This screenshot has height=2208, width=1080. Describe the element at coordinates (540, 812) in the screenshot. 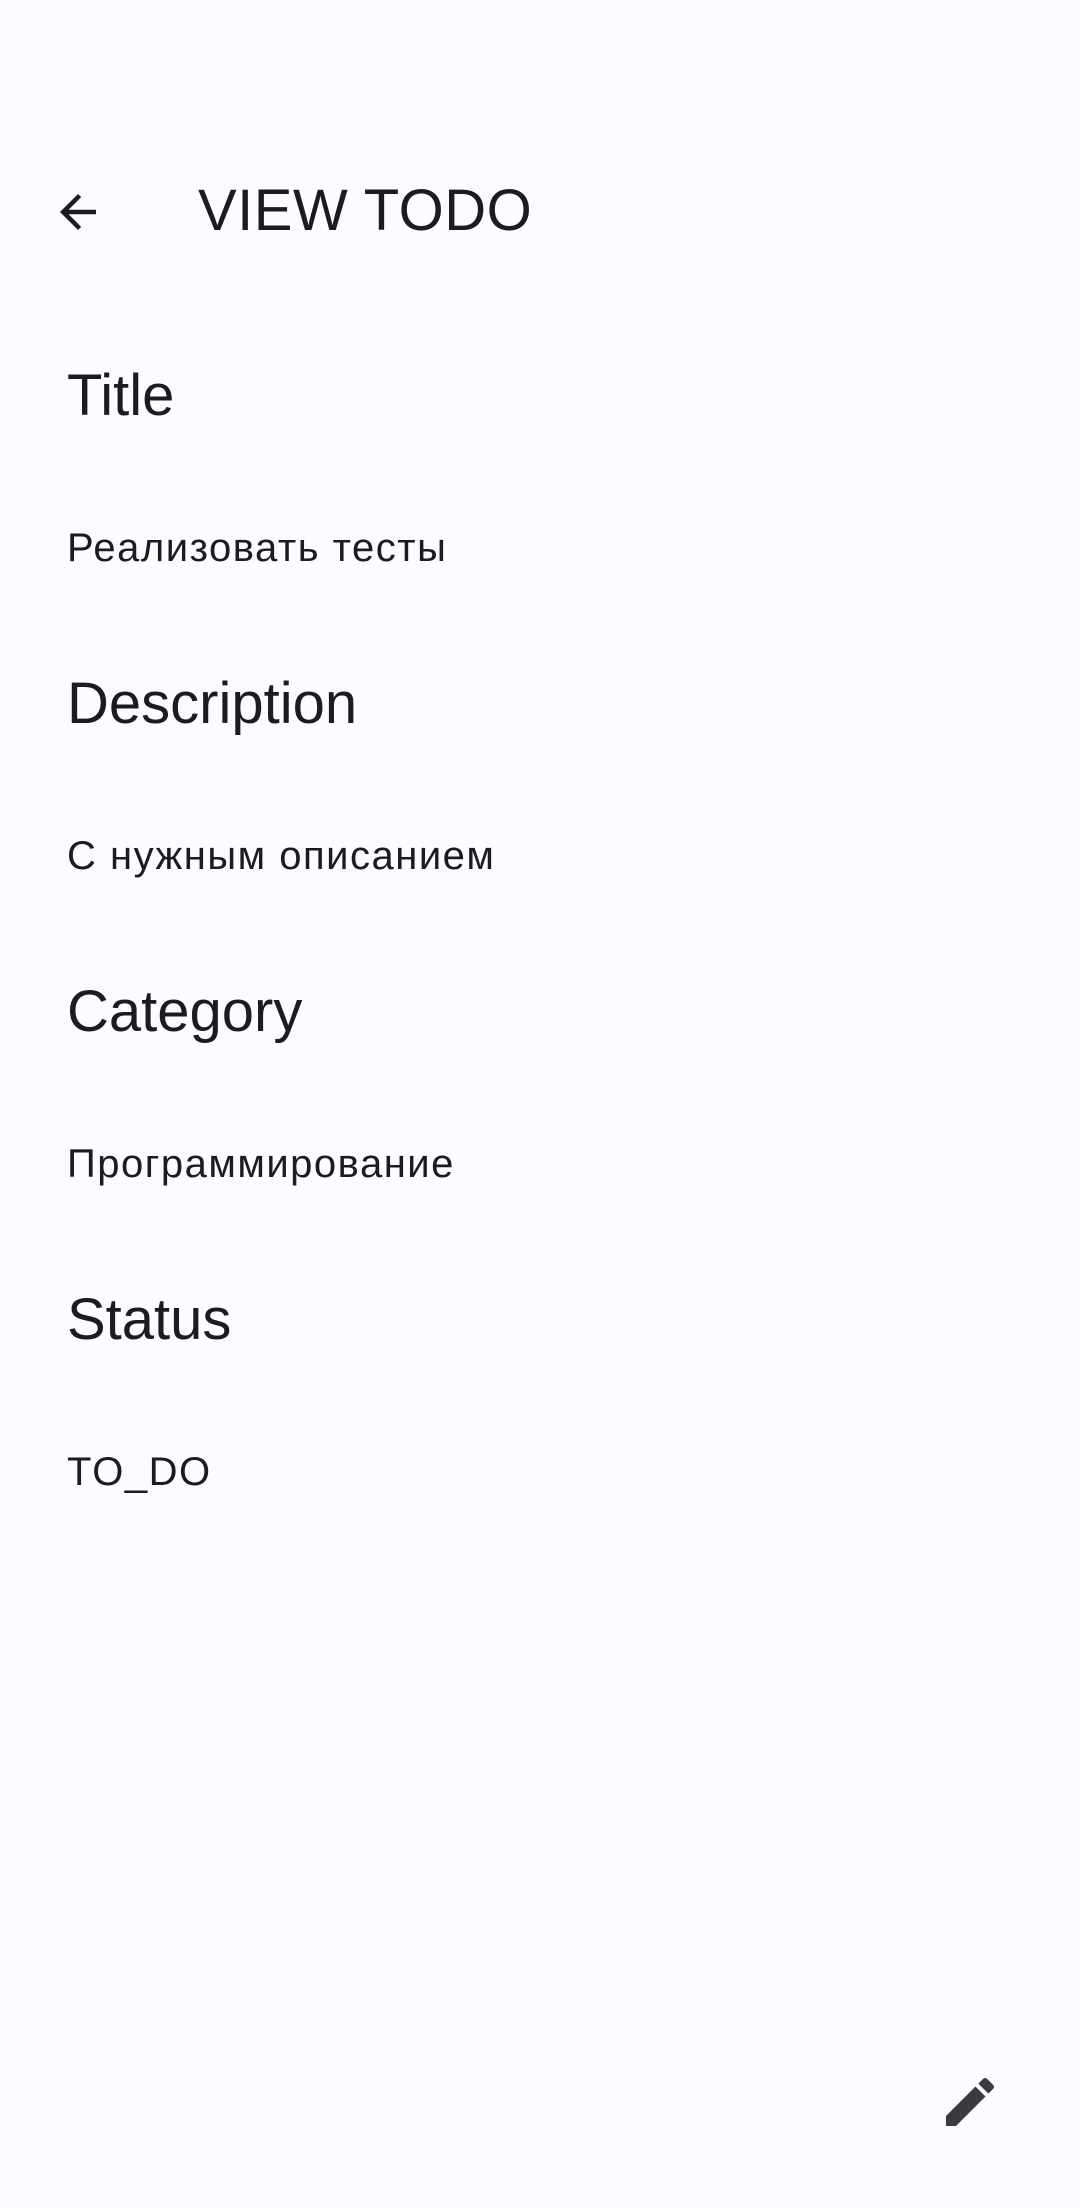

I see `description-field: Description С нужным описанием` at that location.